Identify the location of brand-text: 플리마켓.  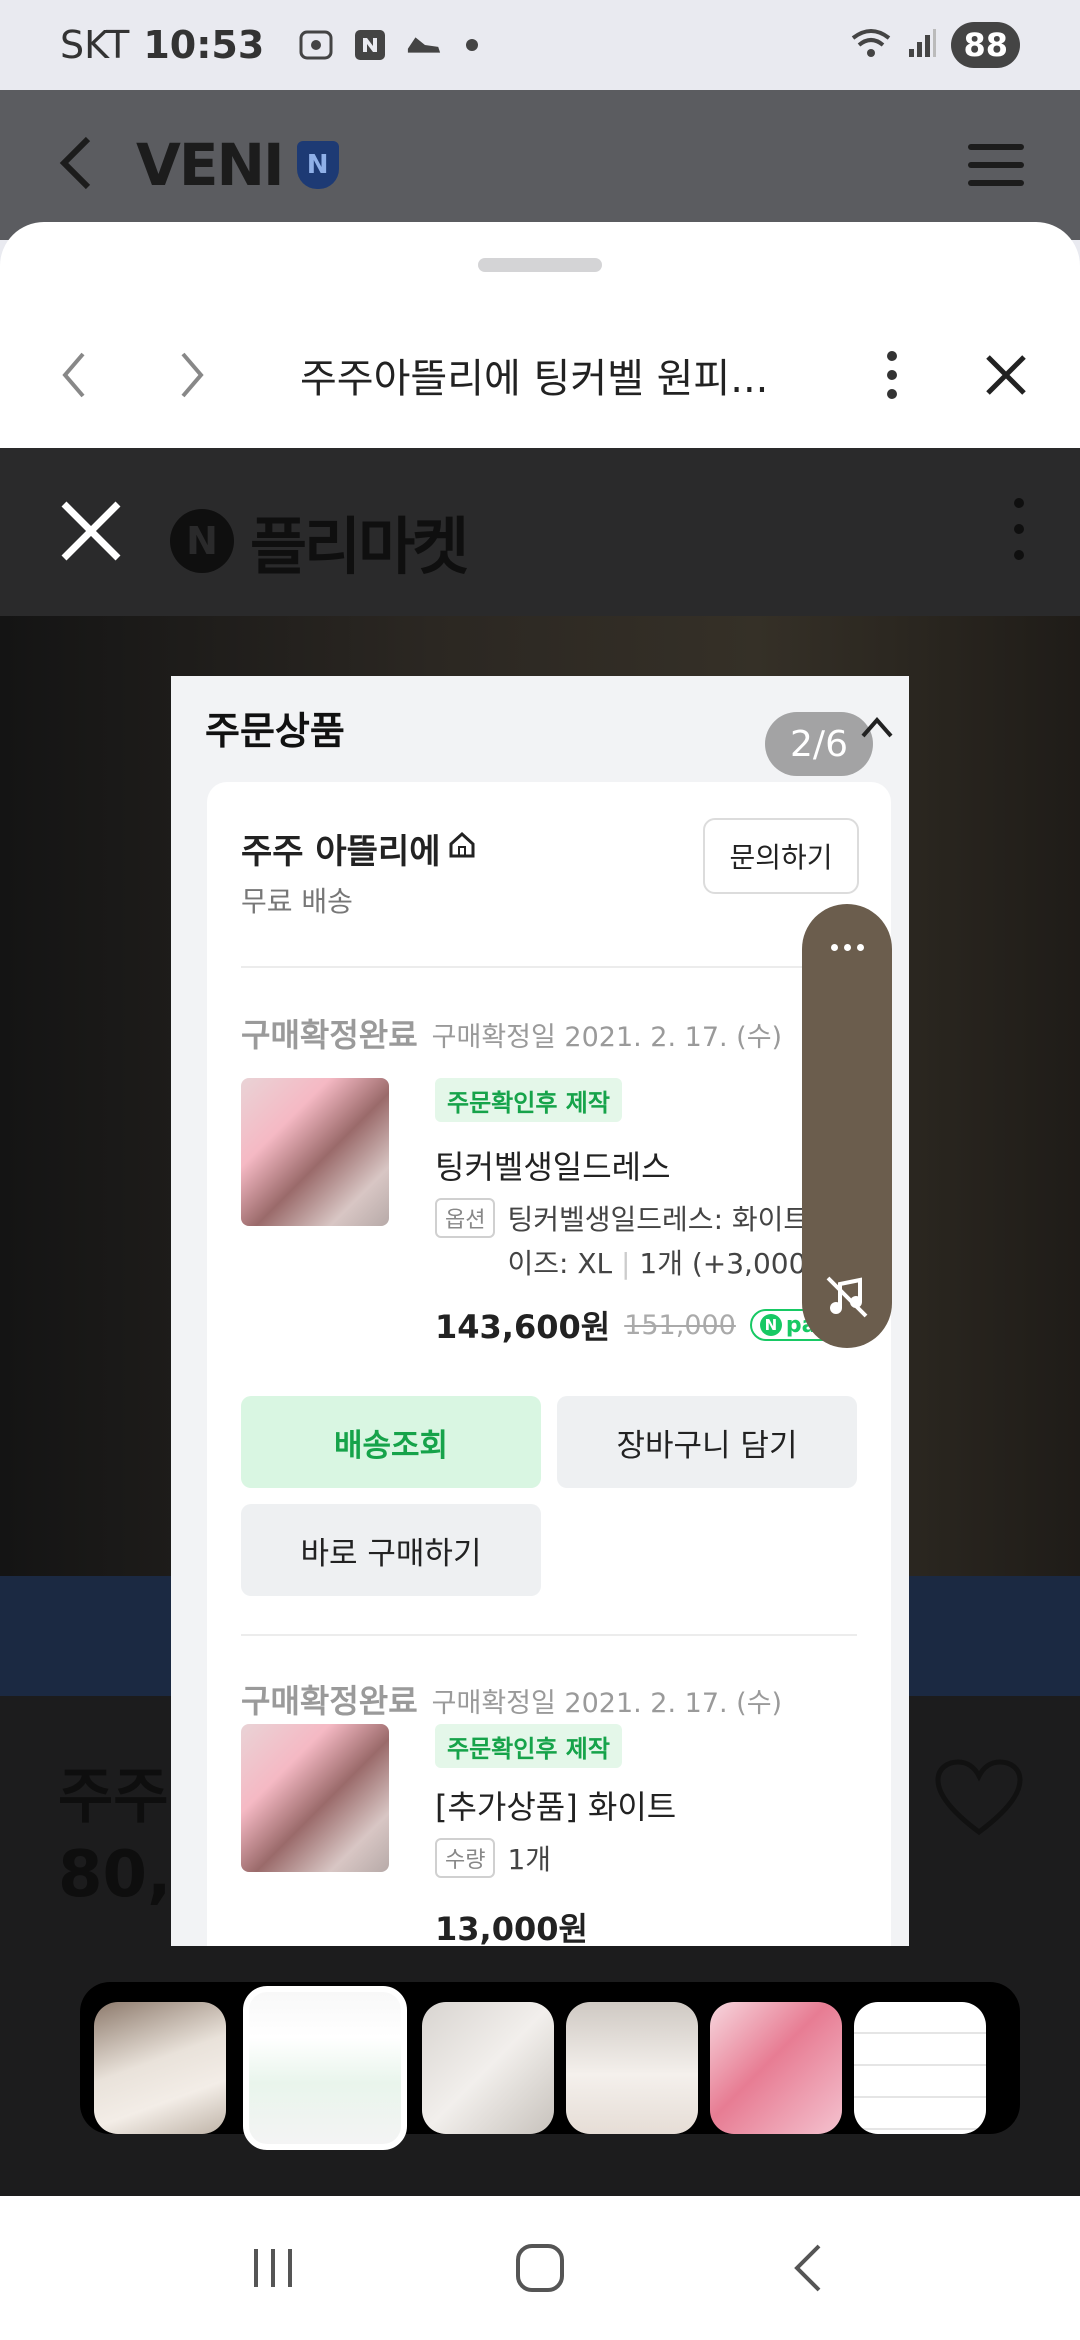
(359, 546).